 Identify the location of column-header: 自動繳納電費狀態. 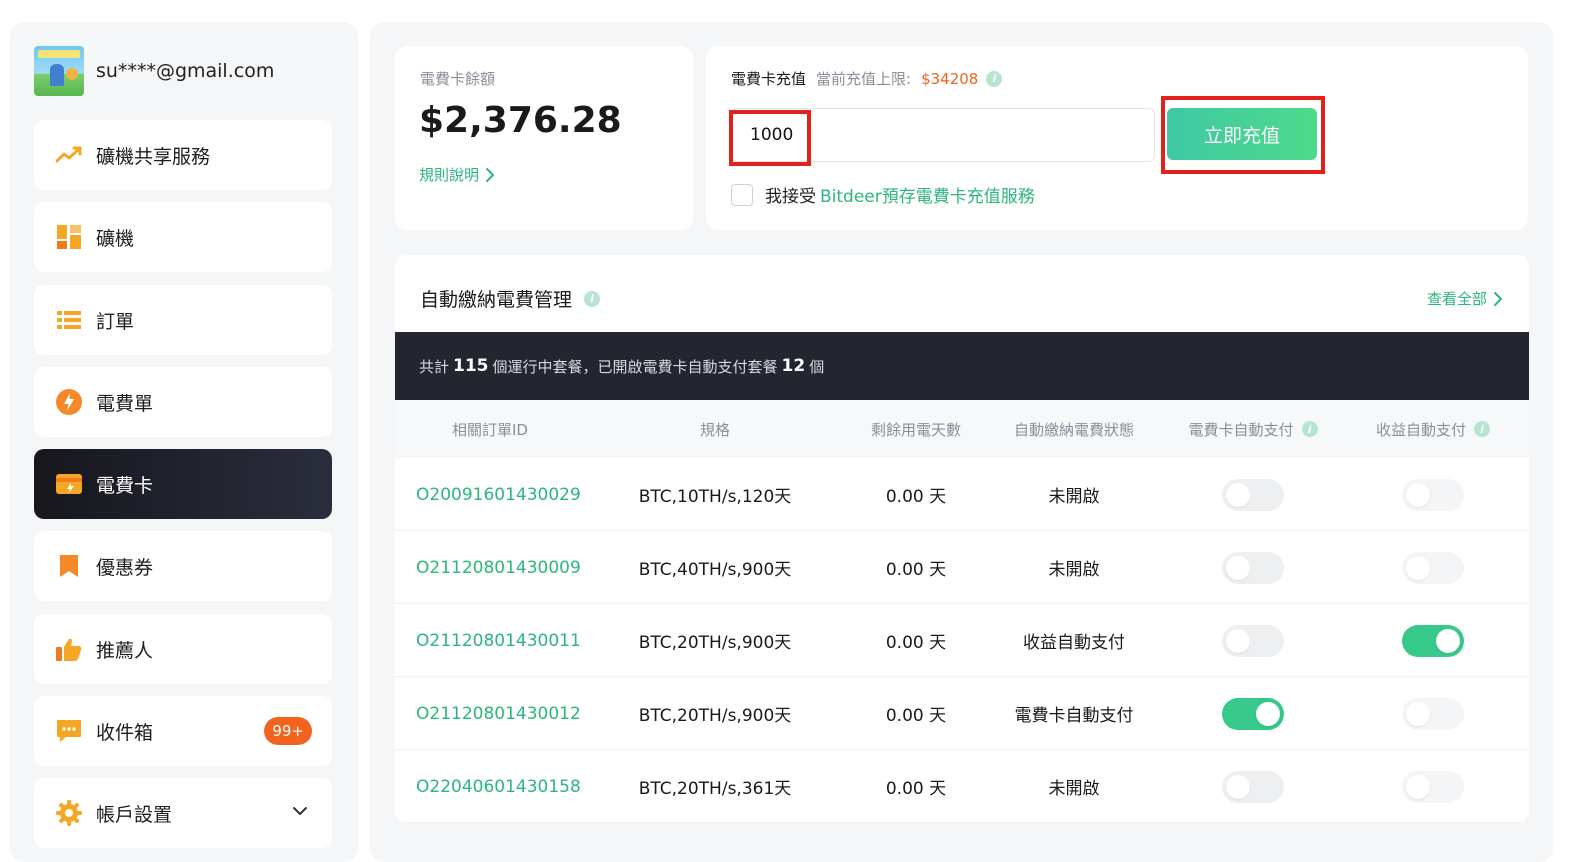
(1073, 429).